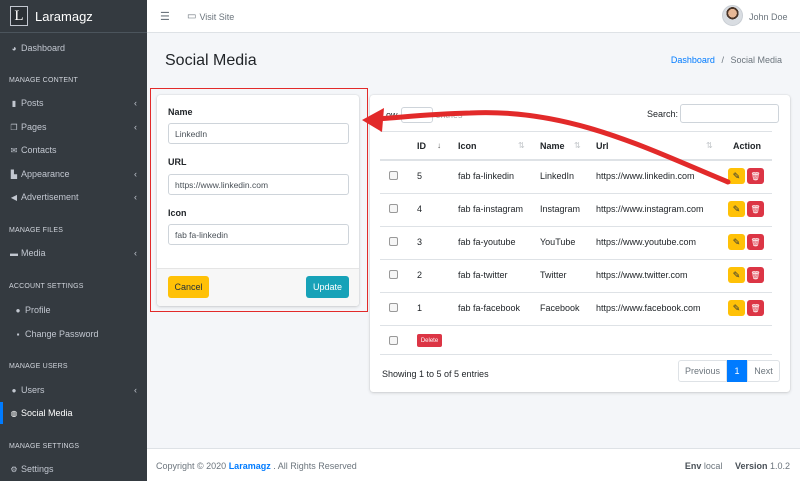 This screenshot has height=481, width=800. I want to click on icon-field, so click(258, 234).